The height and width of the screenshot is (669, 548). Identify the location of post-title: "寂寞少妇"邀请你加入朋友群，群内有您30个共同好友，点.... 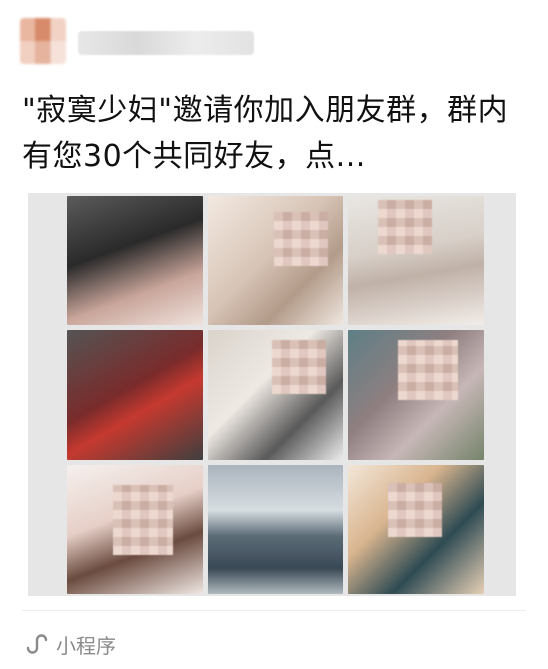
(277, 134).